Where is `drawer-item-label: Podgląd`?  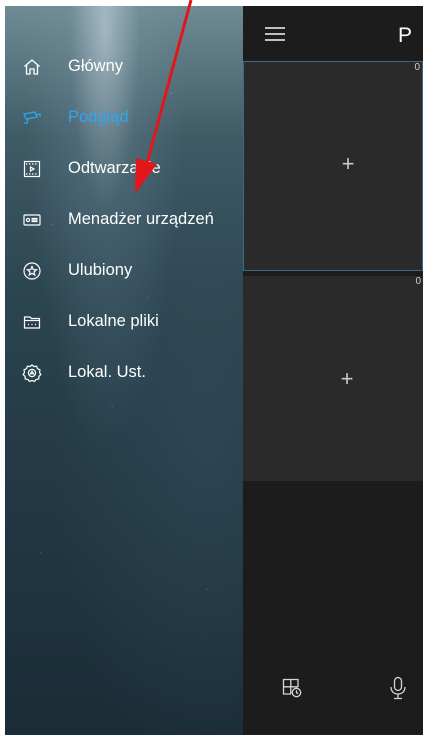
drawer-item-label: Podgląd is located at coordinates (98, 117).